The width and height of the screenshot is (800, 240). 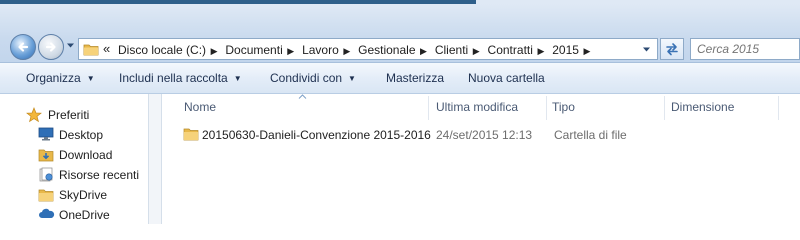 I want to click on nav-item-label: Download, so click(x=86, y=155).